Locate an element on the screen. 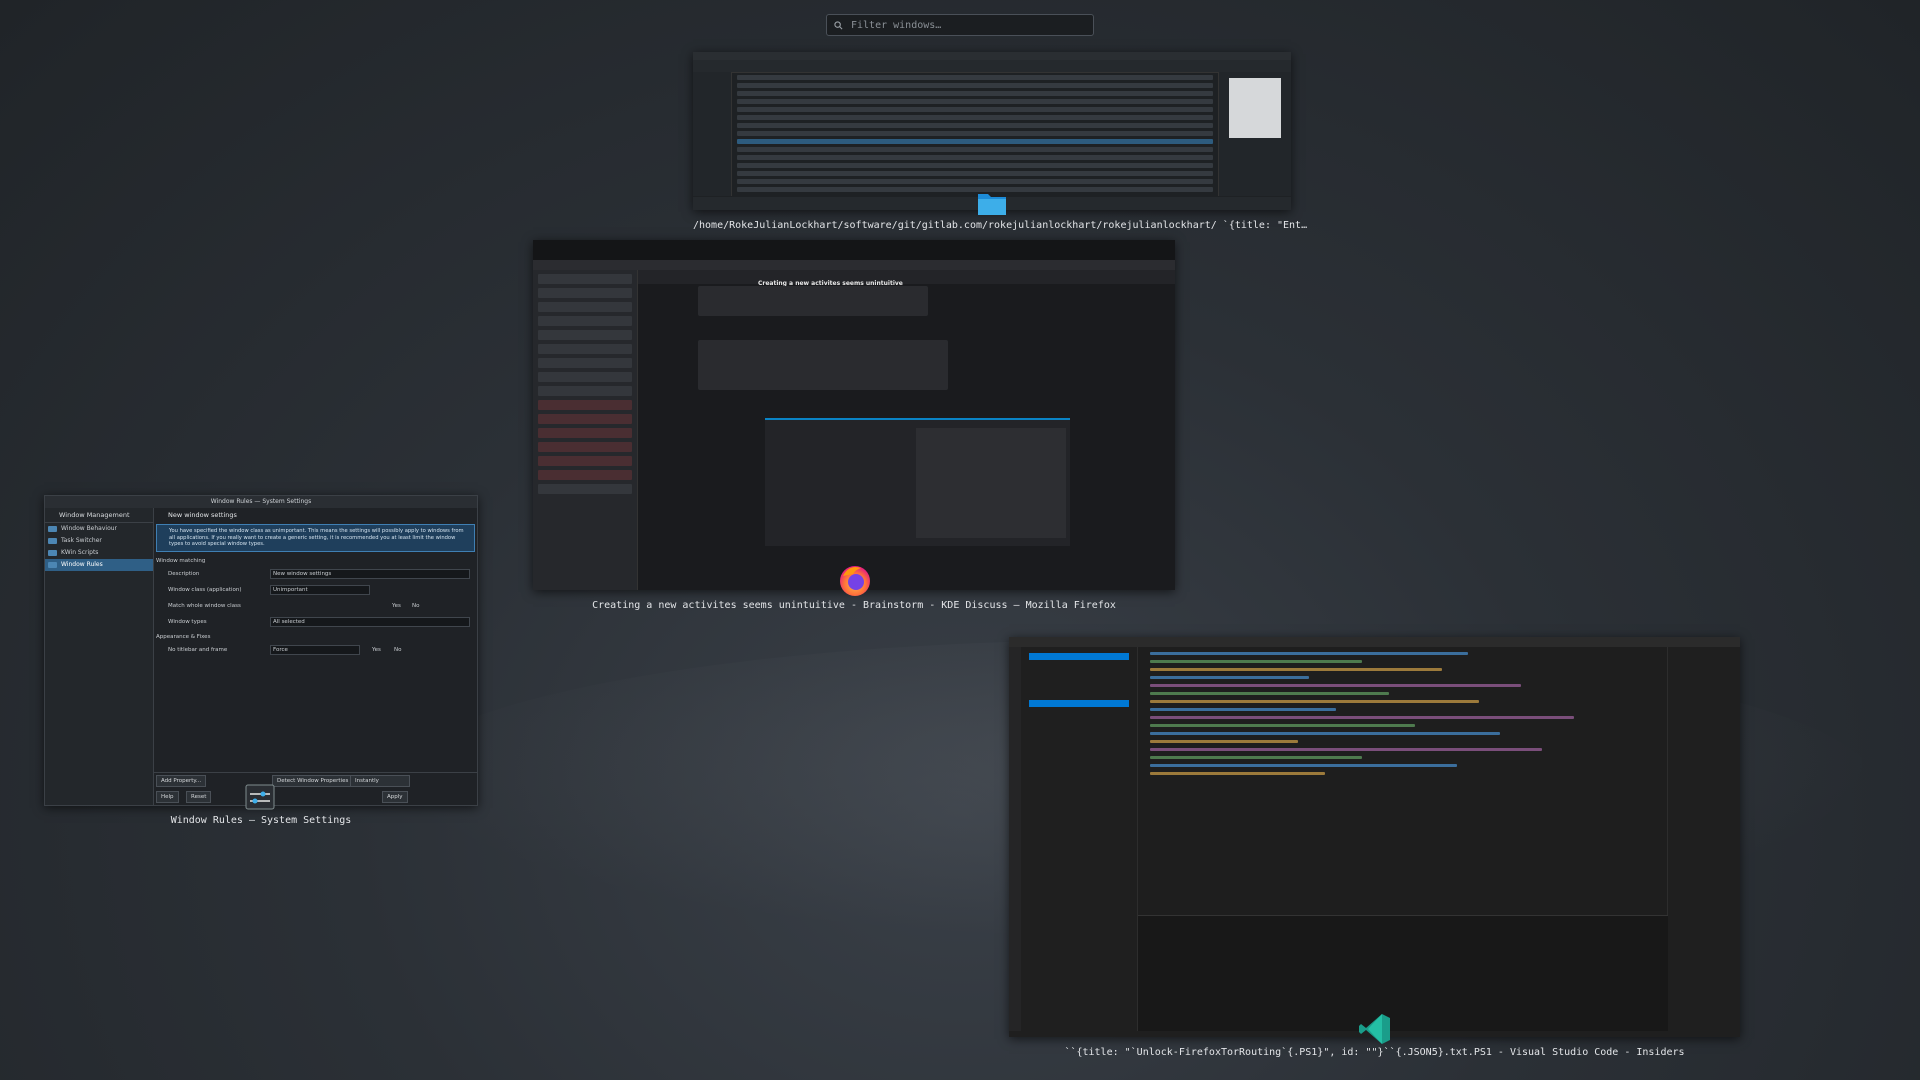 The width and height of the screenshot is (1920, 1080). page-title: New window settings is located at coordinates (202, 515).